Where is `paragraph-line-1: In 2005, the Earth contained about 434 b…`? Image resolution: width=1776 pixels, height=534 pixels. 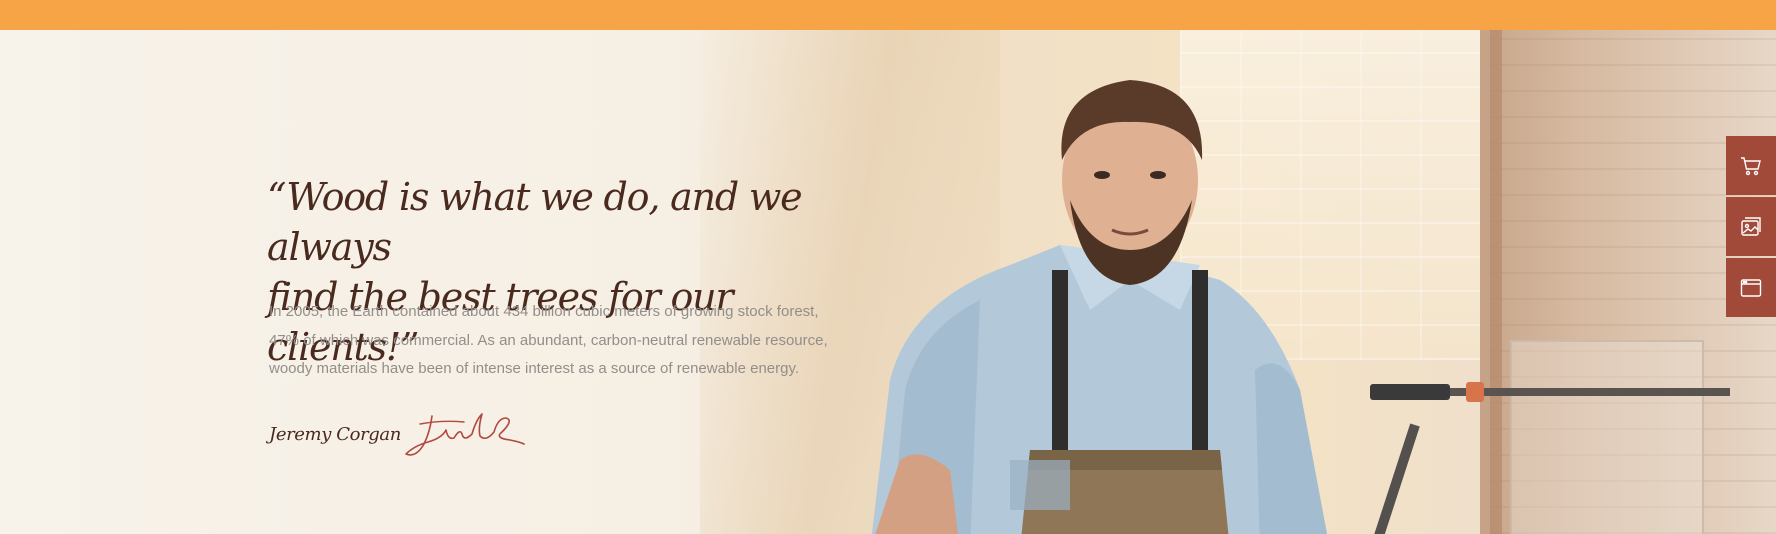 paragraph-line-1: In 2005, the Earth contained about 434 b… is located at coordinates (544, 311).